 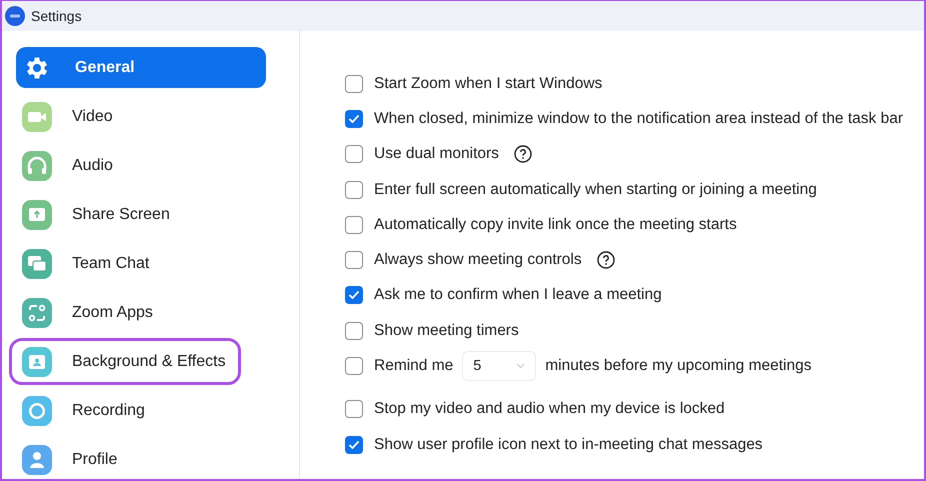 What do you see at coordinates (436, 154) in the screenshot?
I see `option-label: Use dual monitors` at bounding box center [436, 154].